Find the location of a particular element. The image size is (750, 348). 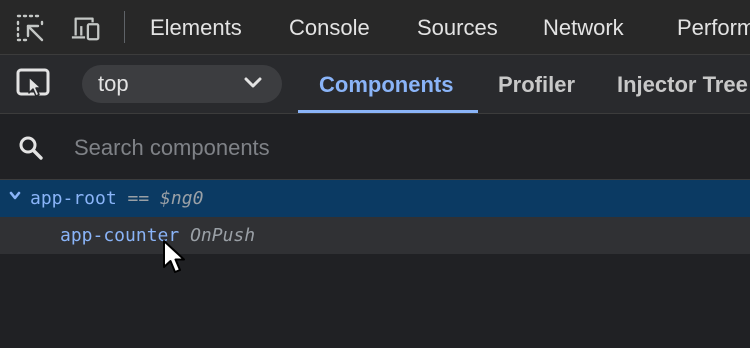

active-tab-indicator is located at coordinates (388, 111).